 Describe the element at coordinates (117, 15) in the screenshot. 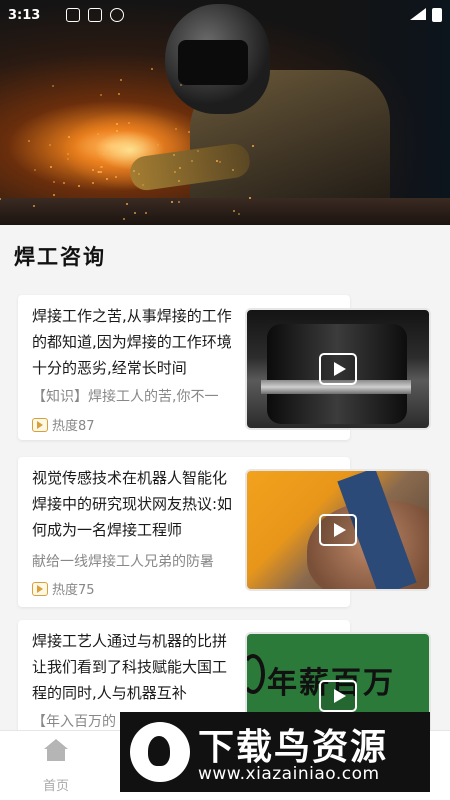

I see `eye-icon` at that location.